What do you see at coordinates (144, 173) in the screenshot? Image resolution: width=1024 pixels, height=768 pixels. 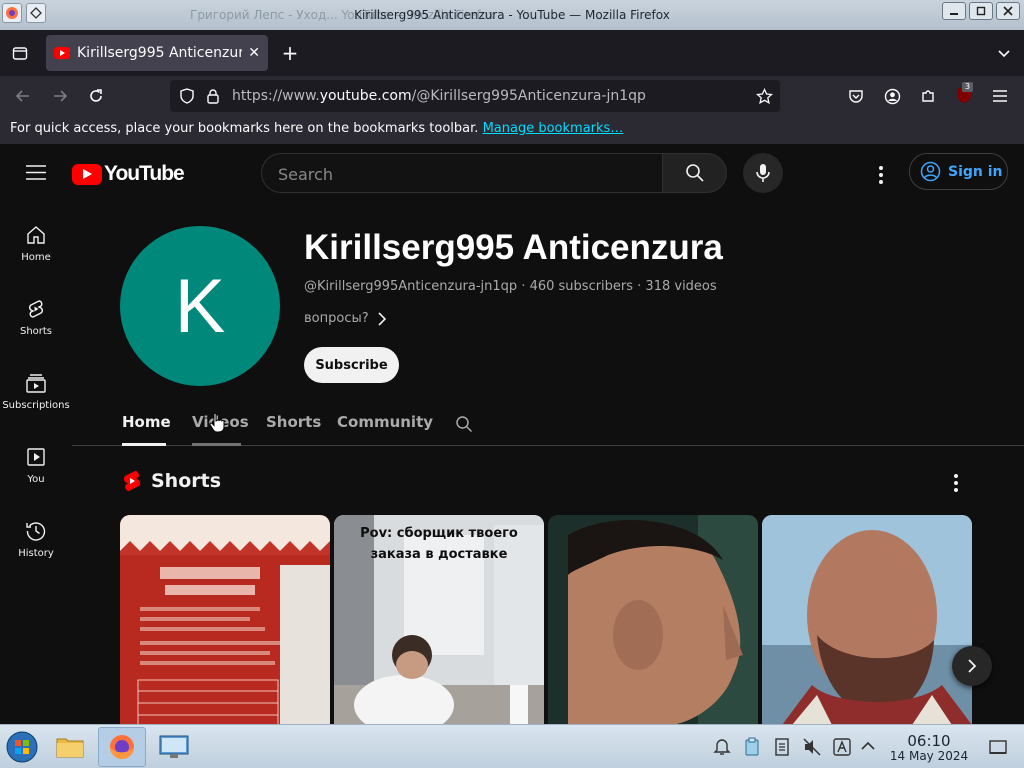 I see `youtube-wordmark: YouTube` at bounding box center [144, 173].